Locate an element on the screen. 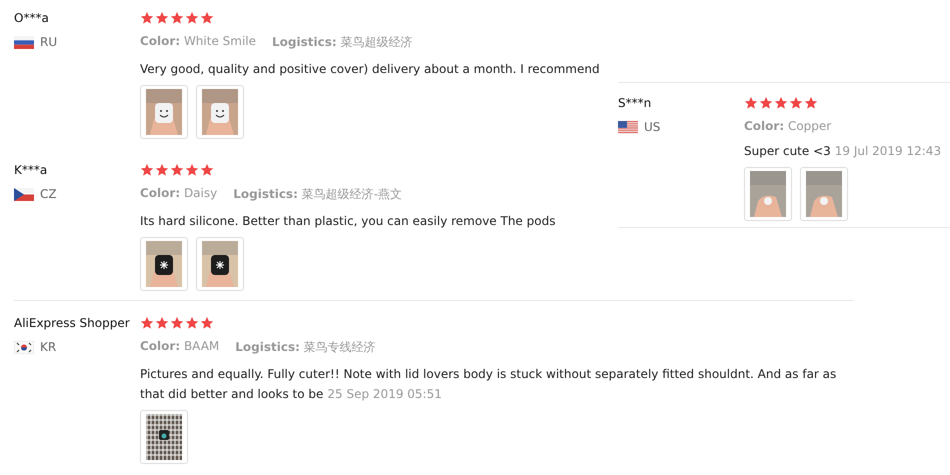 This screenshot has width=950, height=475. logistics-info: Logistics: 菜鸟超级经济-燕文 is located at coordinates (317, 194).